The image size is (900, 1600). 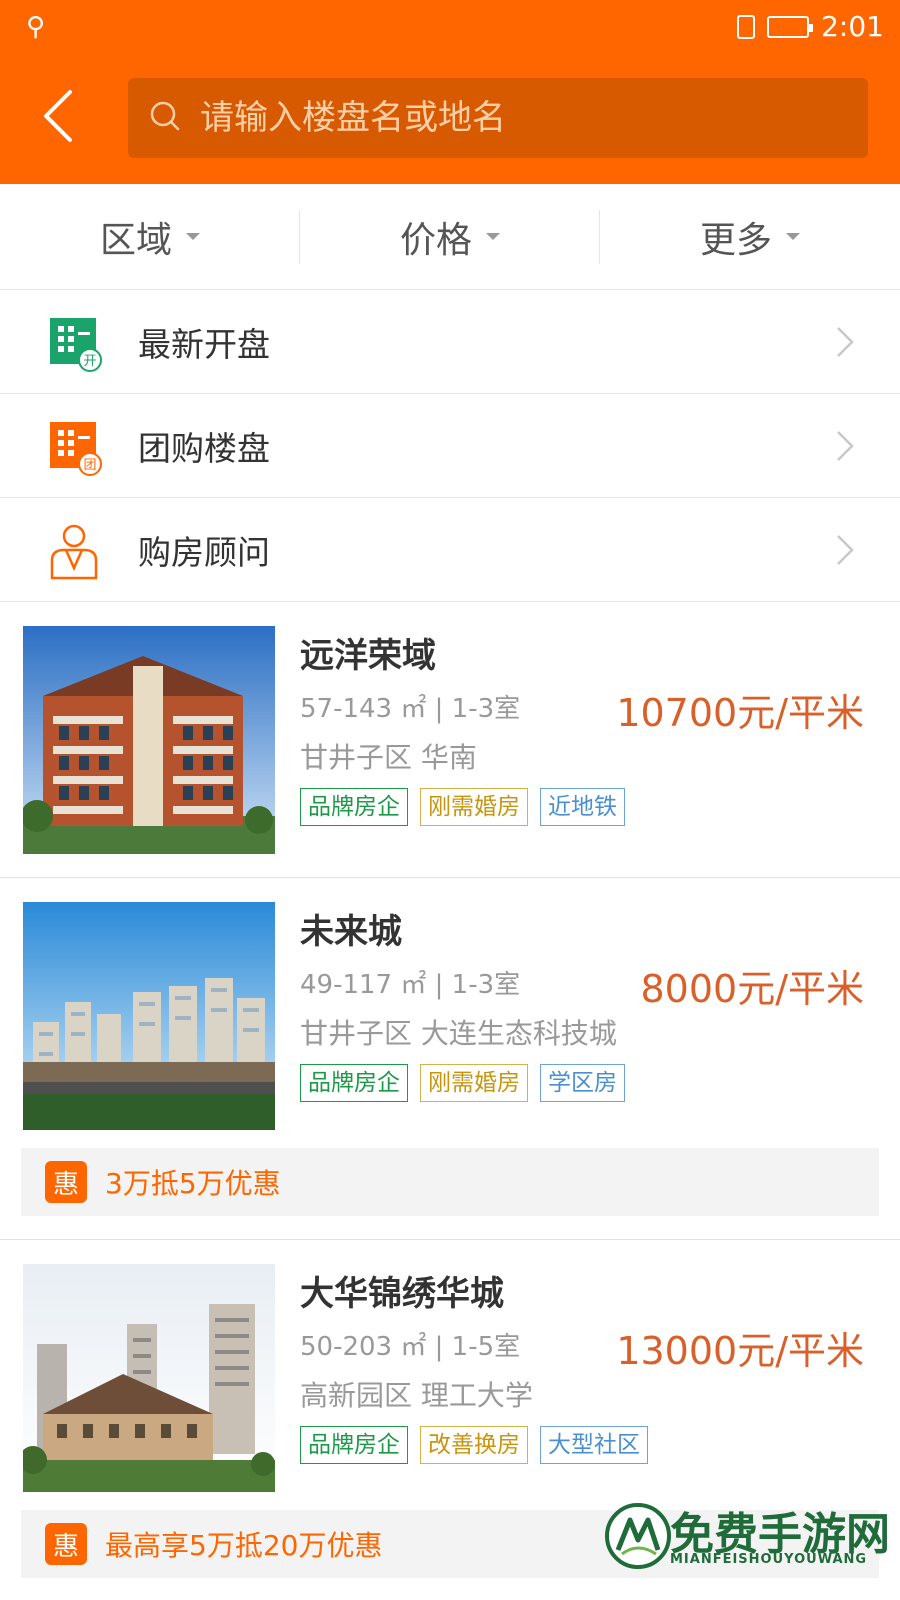 What do you see at coordinates (450, 342) in the screenshot?
I see `menu-item-new-opening: 开 最新开盘` at bounding box center [450, 342].